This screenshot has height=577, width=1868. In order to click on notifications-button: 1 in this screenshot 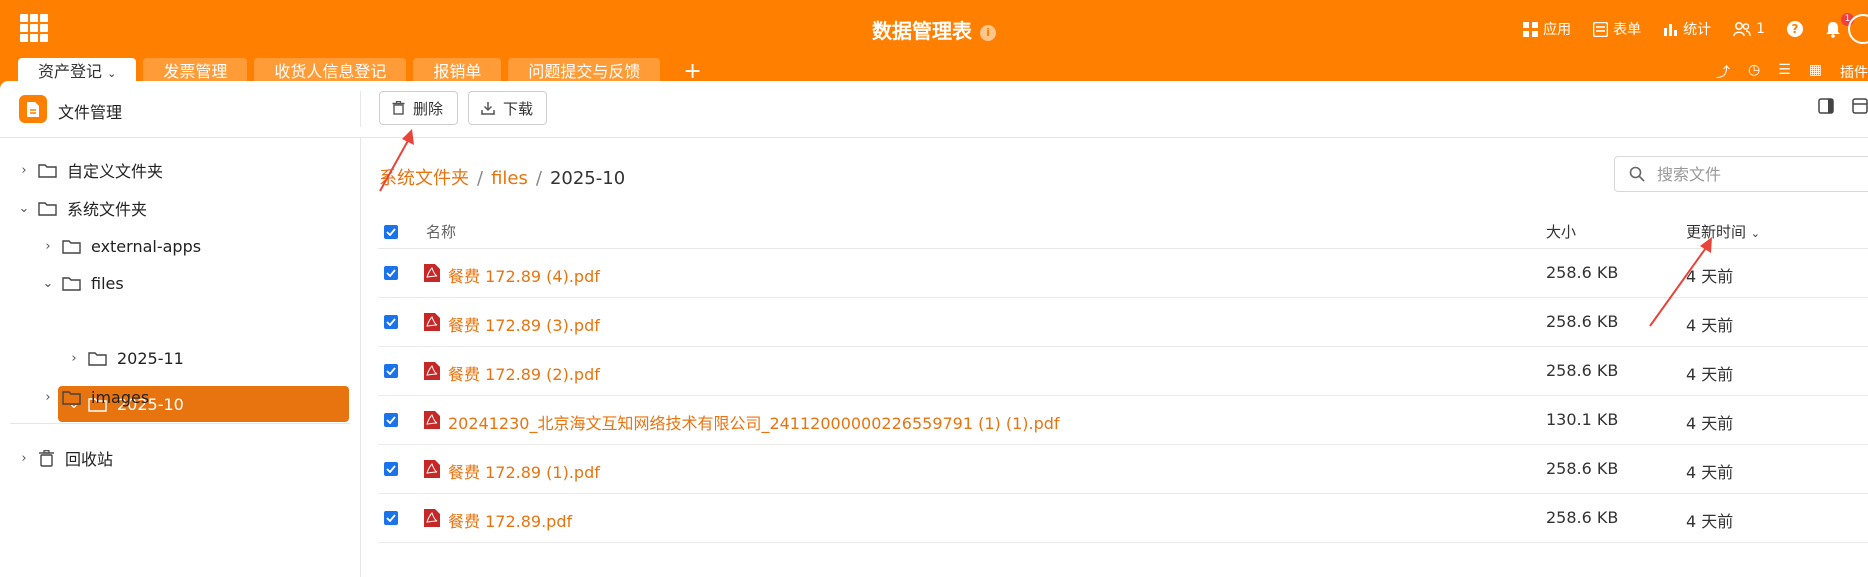, I will do `click(1839, 25)`.